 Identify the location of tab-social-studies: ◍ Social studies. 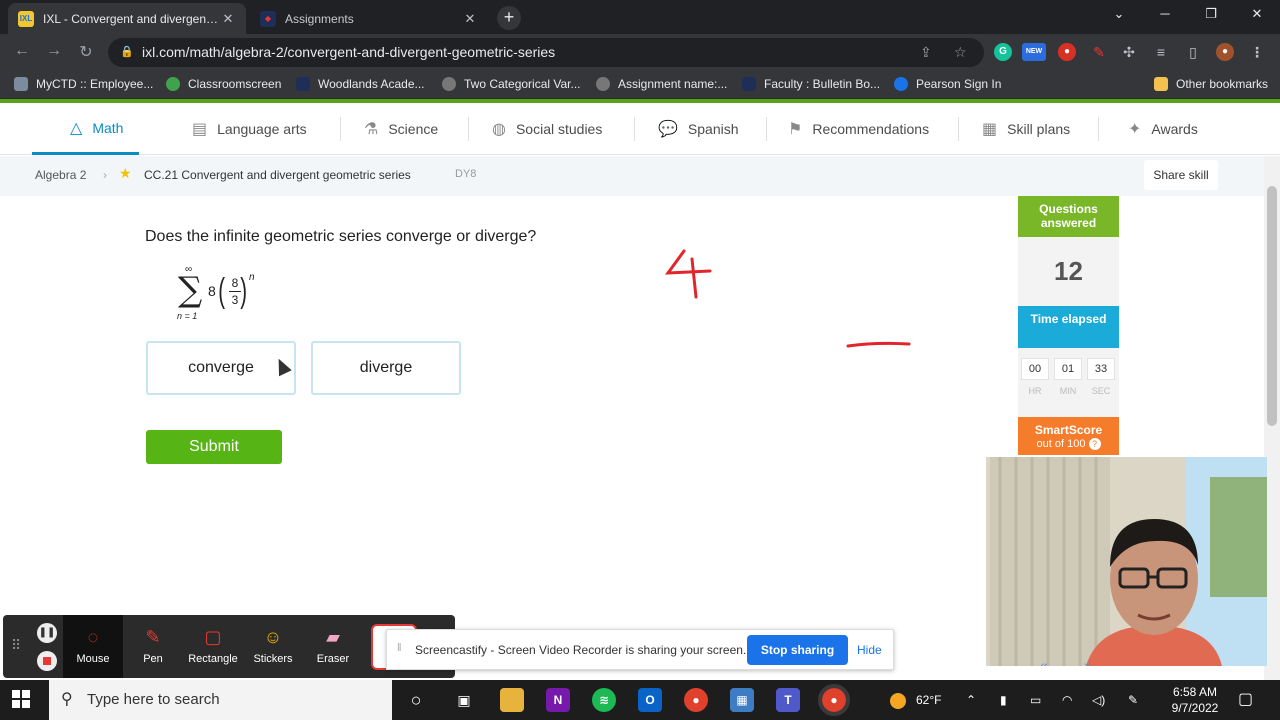
(547, 129).